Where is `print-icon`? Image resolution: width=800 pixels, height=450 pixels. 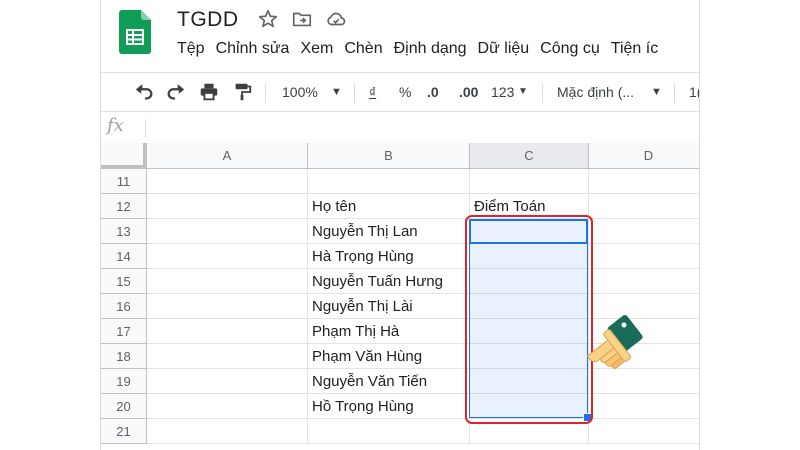
print-icon is located at coordinates (209, 92).